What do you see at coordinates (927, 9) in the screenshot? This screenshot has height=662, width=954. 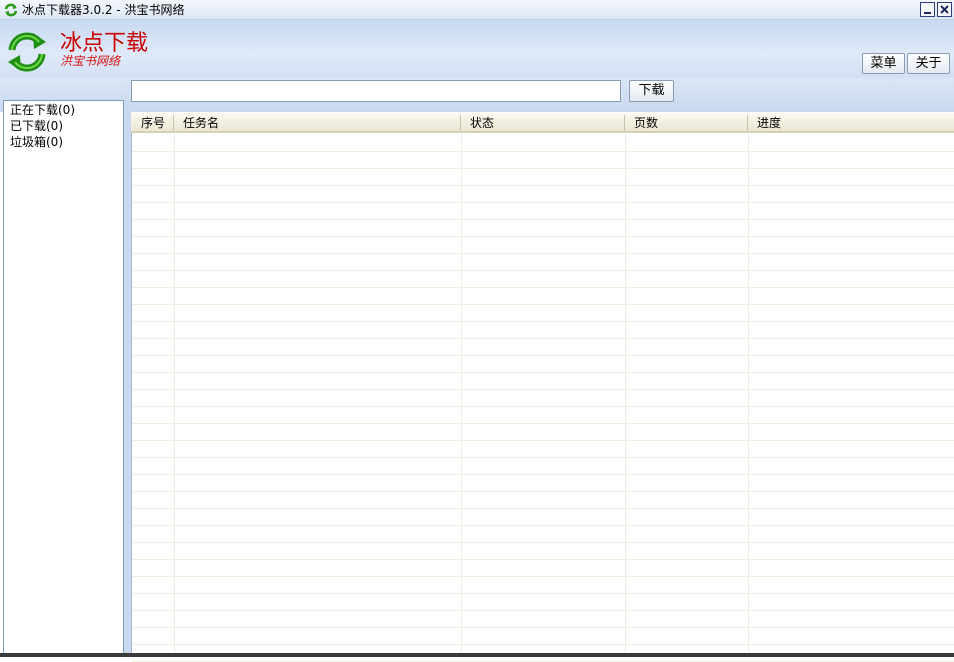 I see `minimize-icon` at bounding box center [927, 9].